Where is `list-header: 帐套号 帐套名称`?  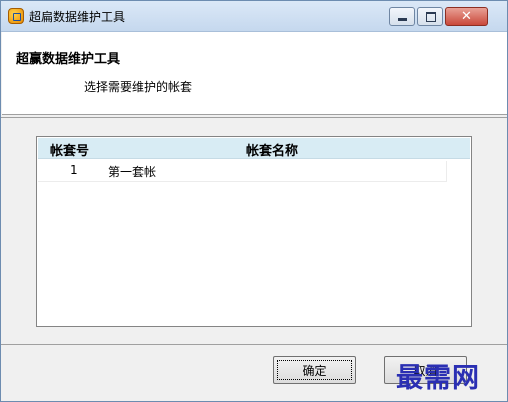
list-header: 帐套号 帐套名称 is located at coordinates (254, 148).